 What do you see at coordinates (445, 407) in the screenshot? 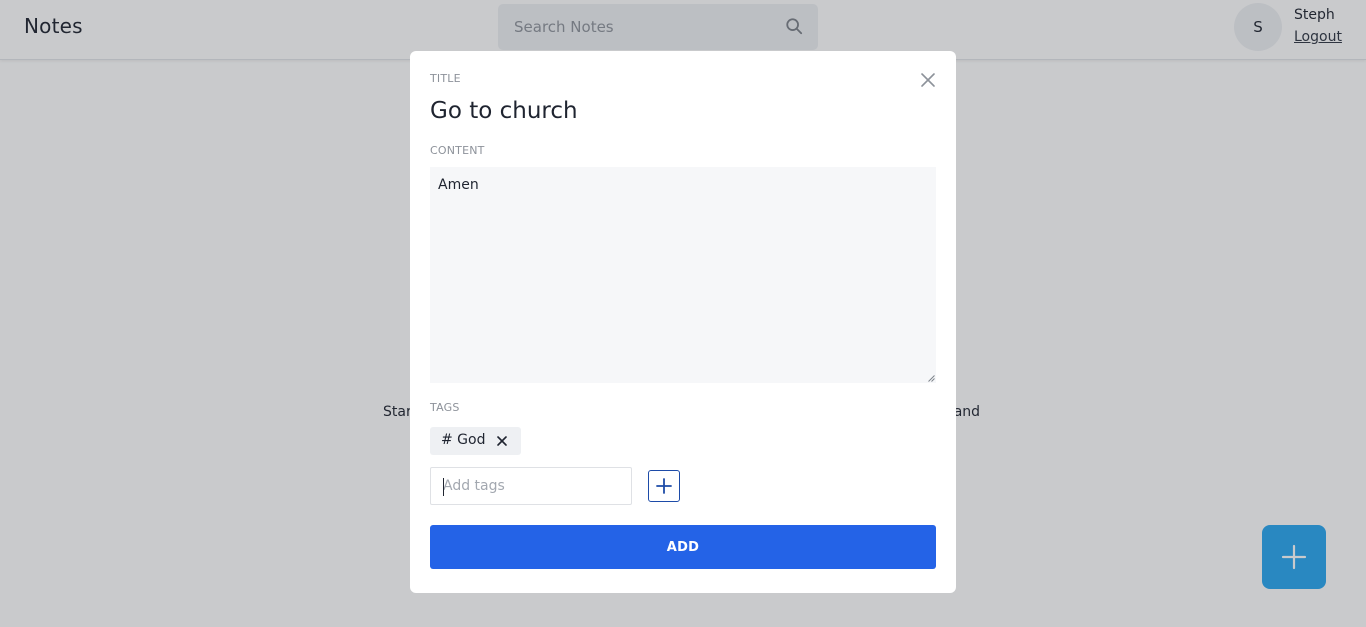
I see `tags-label: TAGS` at bounding box center [445, 407].